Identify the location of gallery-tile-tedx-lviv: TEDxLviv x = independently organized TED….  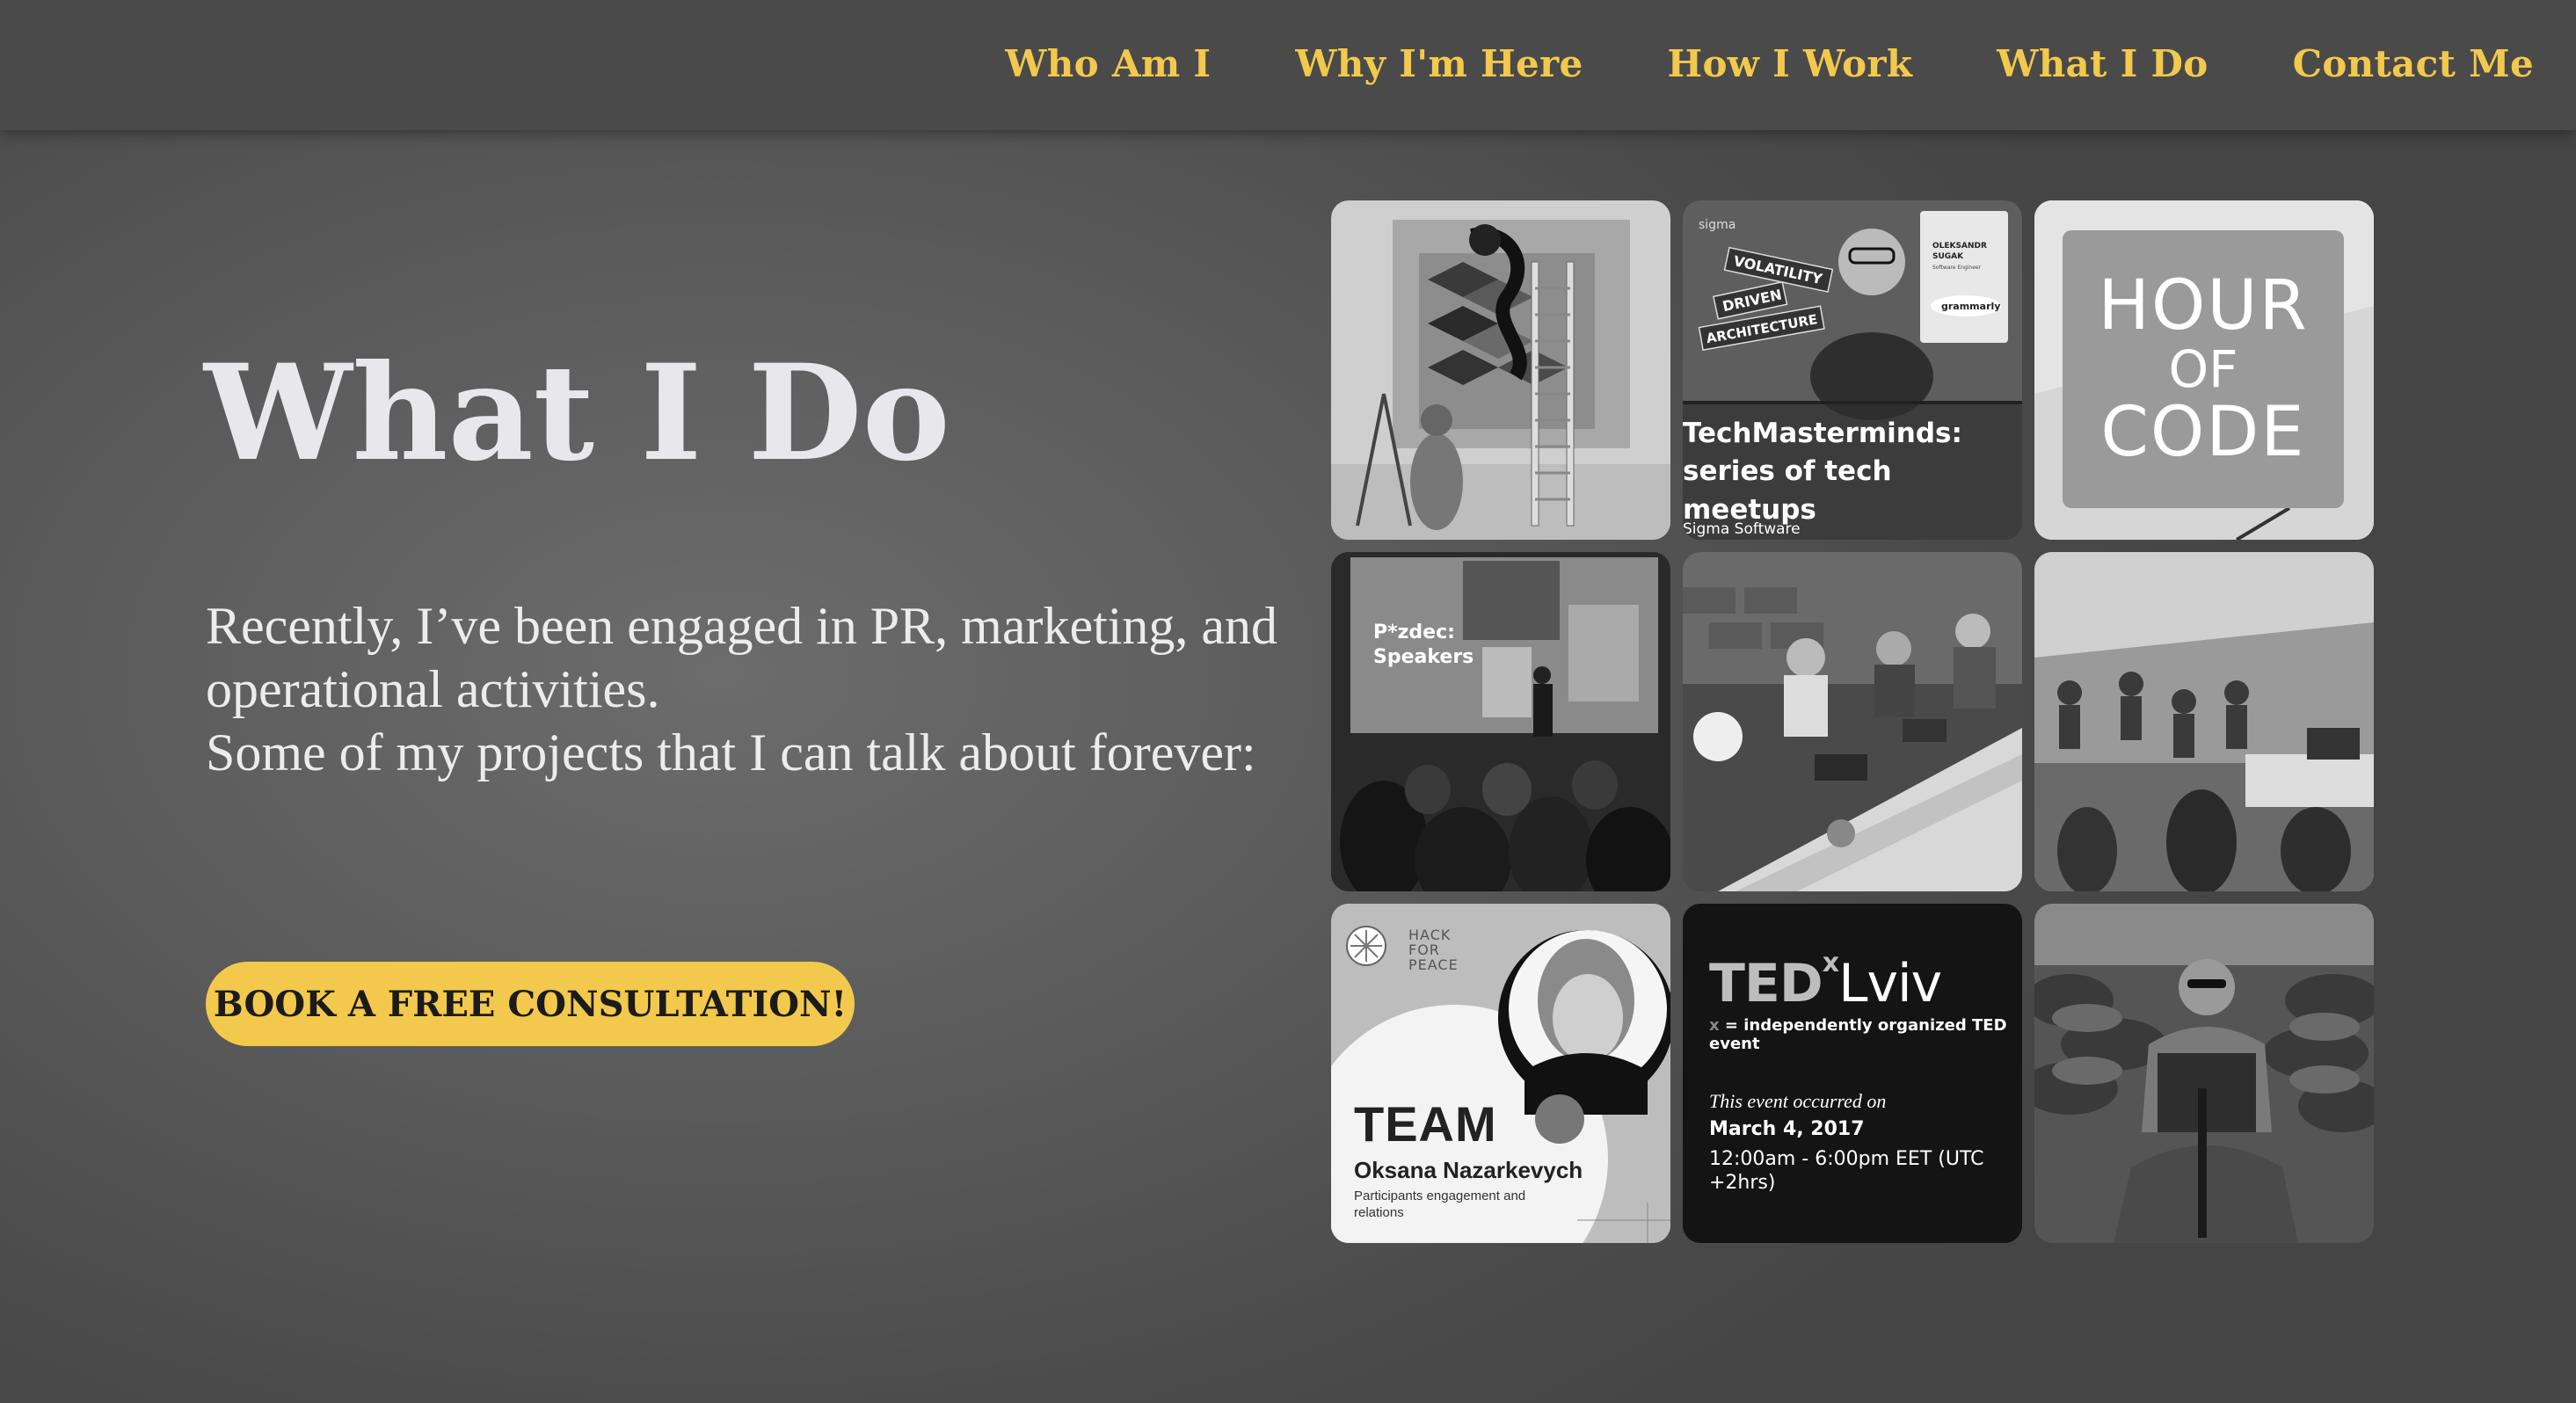
(1852, 1073).